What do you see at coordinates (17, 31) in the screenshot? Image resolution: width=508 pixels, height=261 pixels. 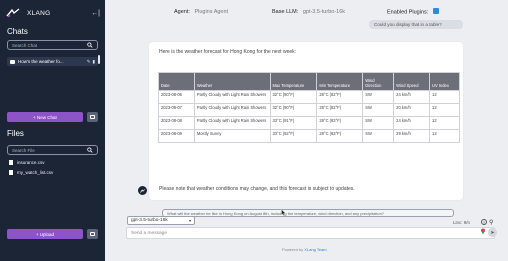 I see `chats-title: Chats` at bounding box center [17, 31].